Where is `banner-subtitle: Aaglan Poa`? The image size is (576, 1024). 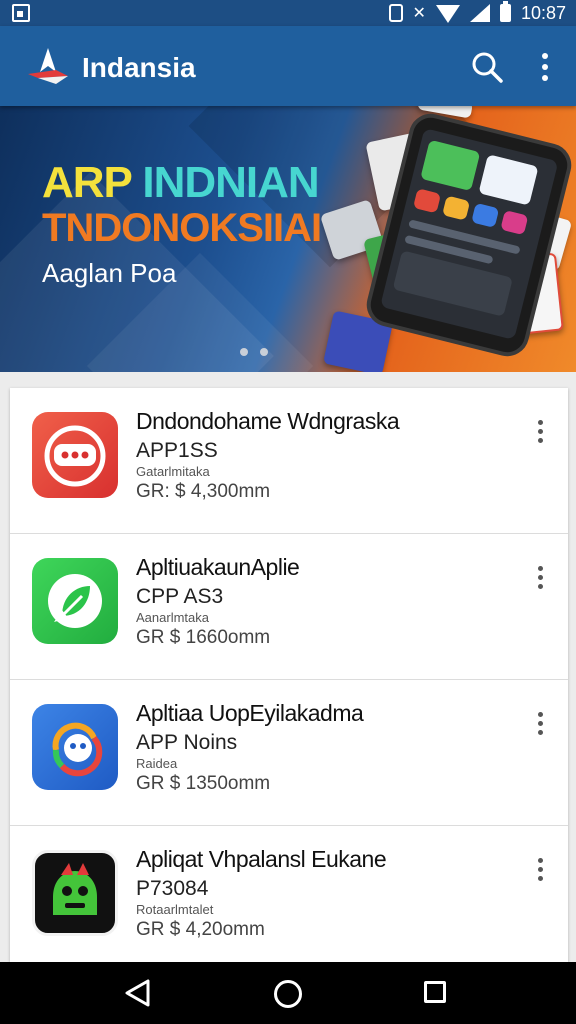
banner-subtitle: Aaglan Poa is located at coordinates (109, 273).